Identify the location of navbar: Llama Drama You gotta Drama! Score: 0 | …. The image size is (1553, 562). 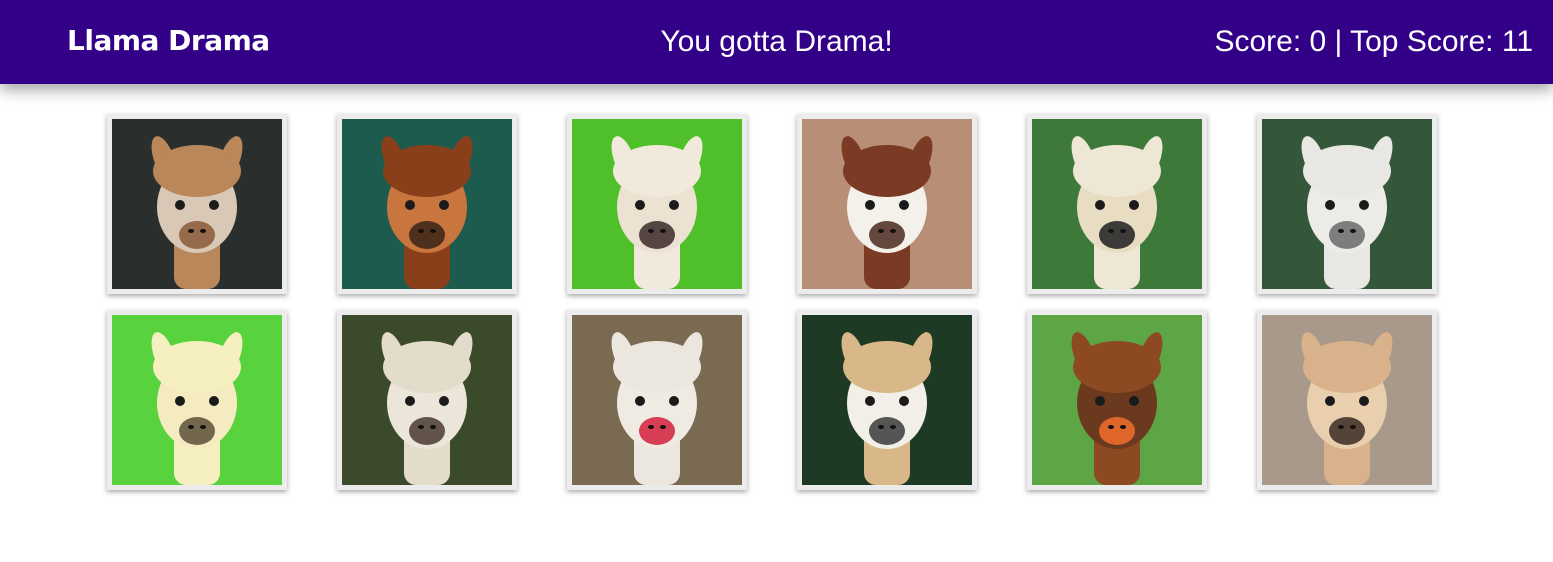
(776, 42).